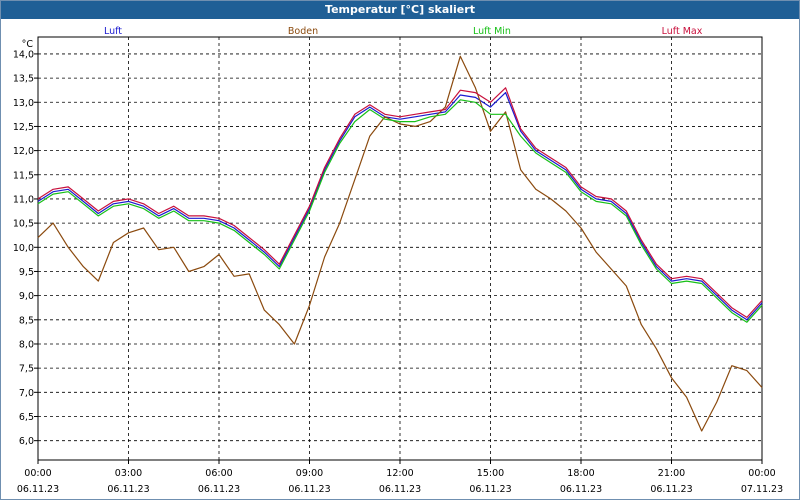 The width and height of the screenshot is (800, 500). Describe the element at coordinates (490, 473) in the screenshot. I see `x-tick-time-label: 15:00` at that location.